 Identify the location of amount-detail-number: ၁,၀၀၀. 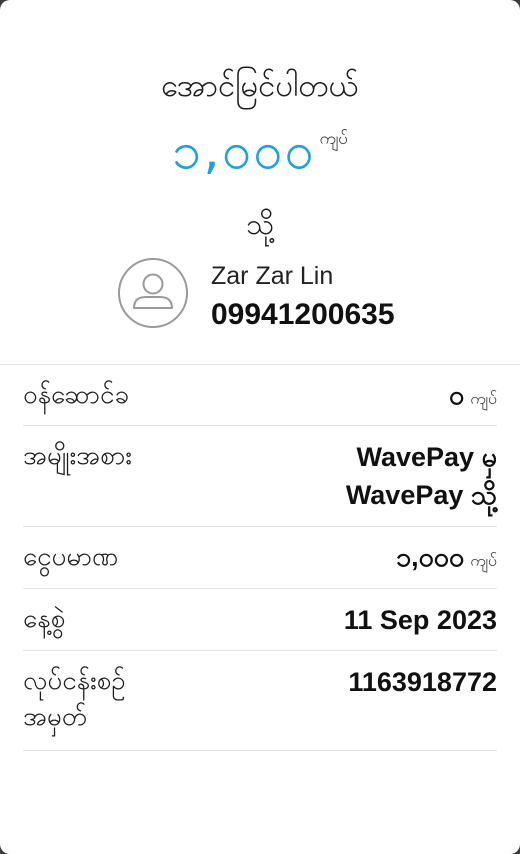
(430, 557).